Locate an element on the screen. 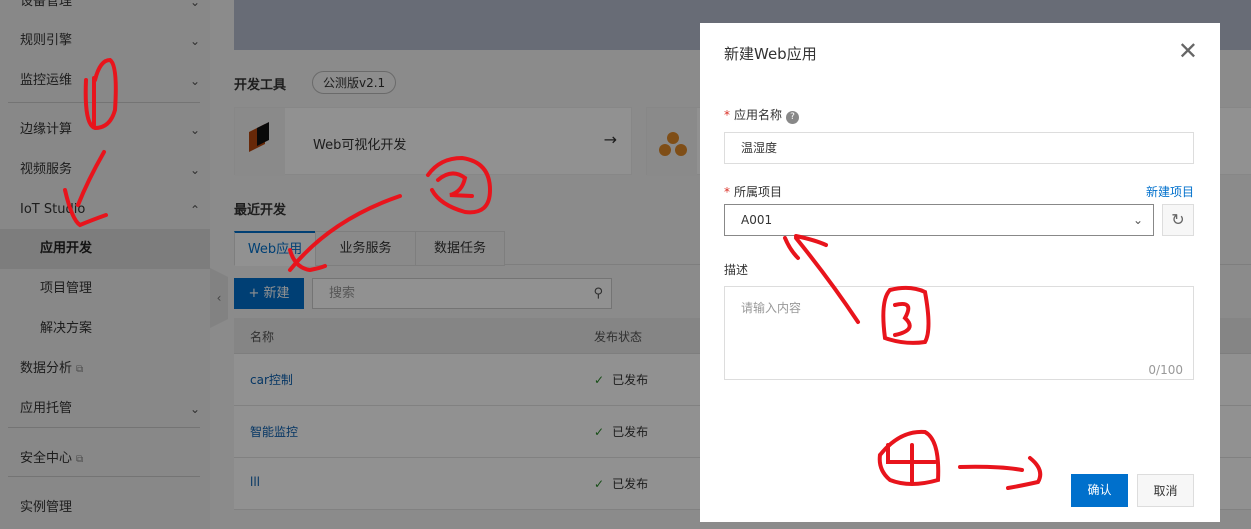  refresh-icon: ↻ is located at coordinates (1178, 219).